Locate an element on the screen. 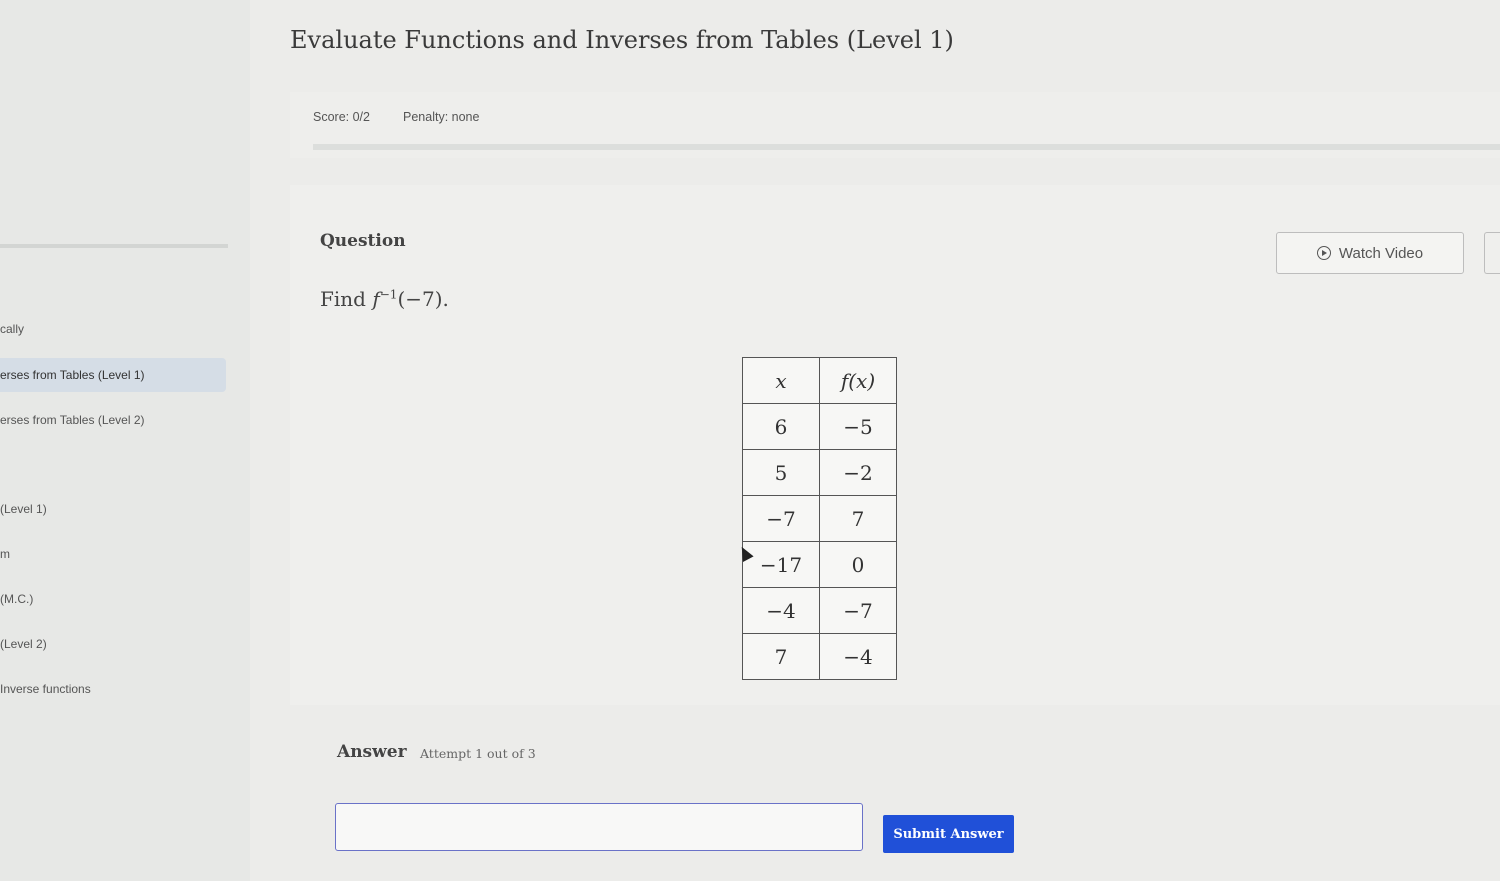 Image resolution: width=1500 pixels, height=881 pixels. attempt-counter: Attempt 1 out of 3 is located at coordinates (478, 753).